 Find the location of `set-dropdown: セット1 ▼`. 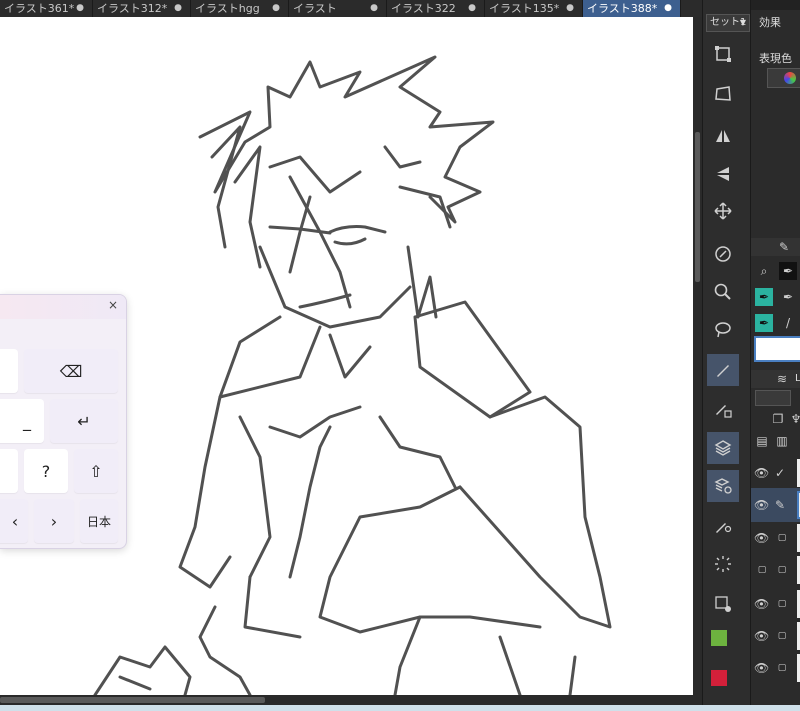

set-dropdown: セット1 ▼ is located at coordinates (728, 23).